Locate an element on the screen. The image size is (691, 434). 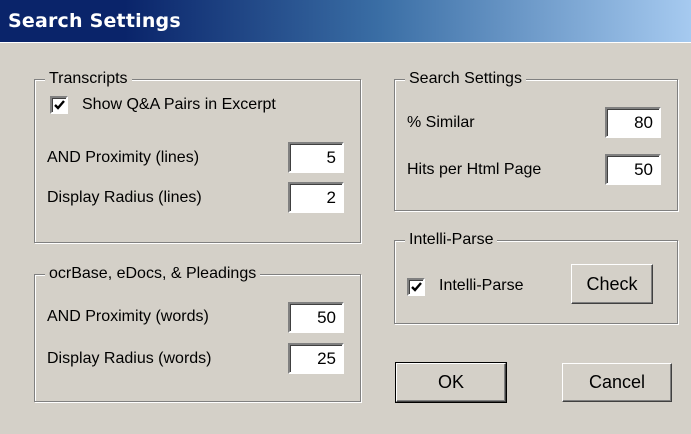
show-qa-label: Show Q&A Pairs in Excerpt is located at coordinates (179, 105).